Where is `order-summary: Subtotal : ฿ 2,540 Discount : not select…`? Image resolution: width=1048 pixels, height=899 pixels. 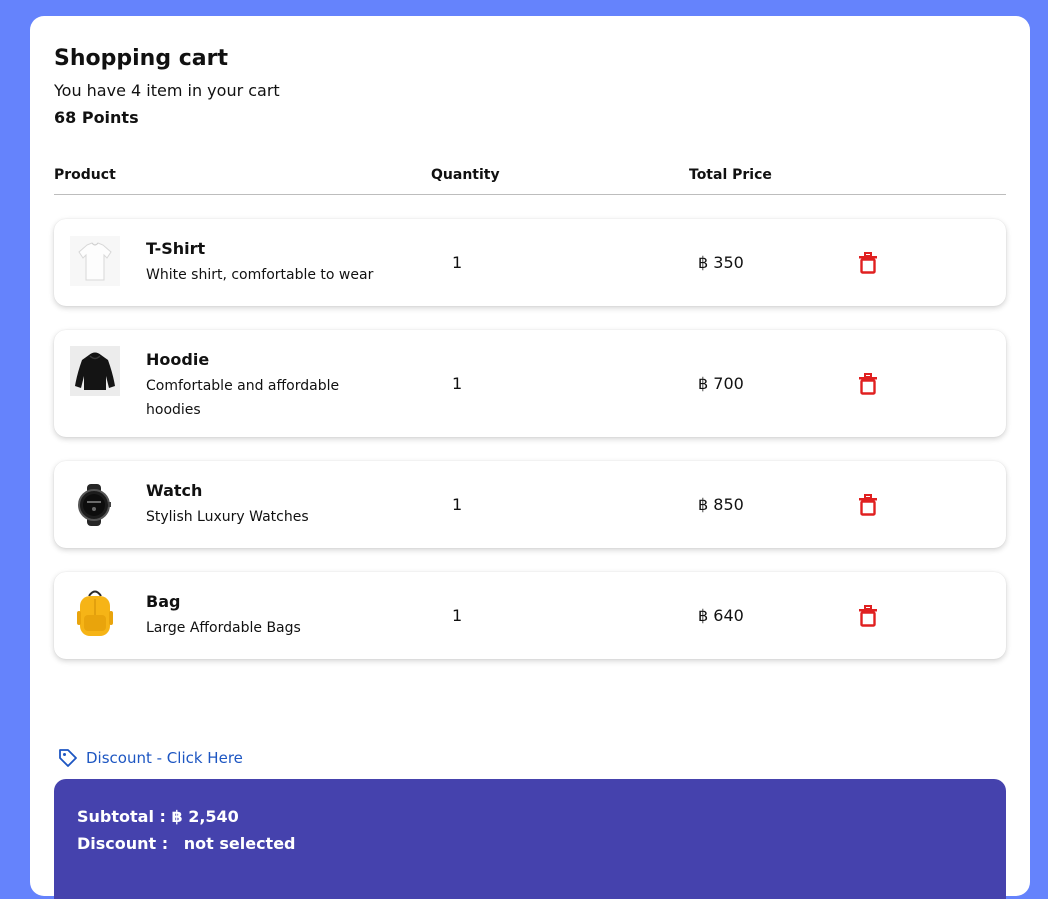 order-summary: Subtotal : ฿ 2,540 Discount : not select… is located at coordinates (530, 839).